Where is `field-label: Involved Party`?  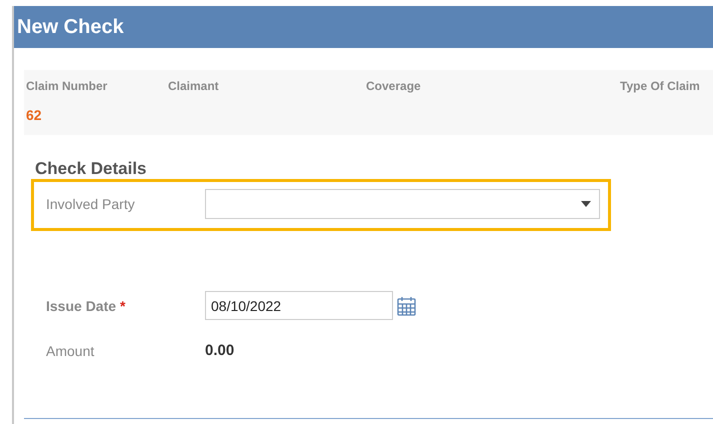
field-label: Involved Party is located at coordinates (91, 204).